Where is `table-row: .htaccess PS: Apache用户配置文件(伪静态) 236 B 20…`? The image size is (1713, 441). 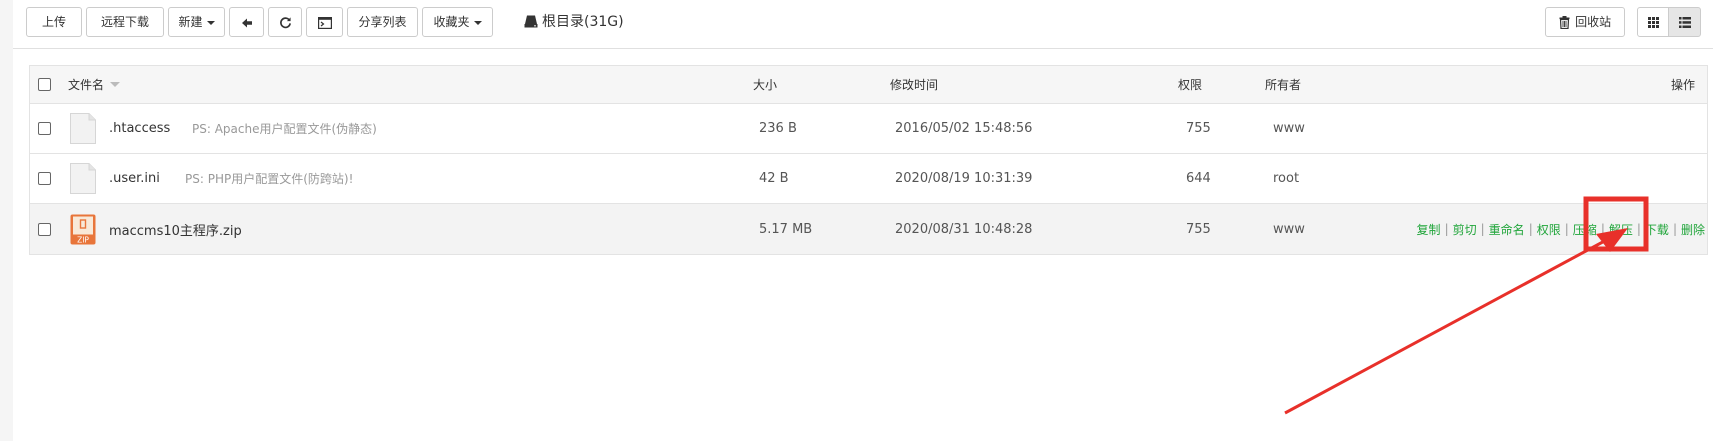
table-row: .htaccess PS: Apache用户配置文件(伪静态) 236 B 20… is located at coordinates (868, 129).